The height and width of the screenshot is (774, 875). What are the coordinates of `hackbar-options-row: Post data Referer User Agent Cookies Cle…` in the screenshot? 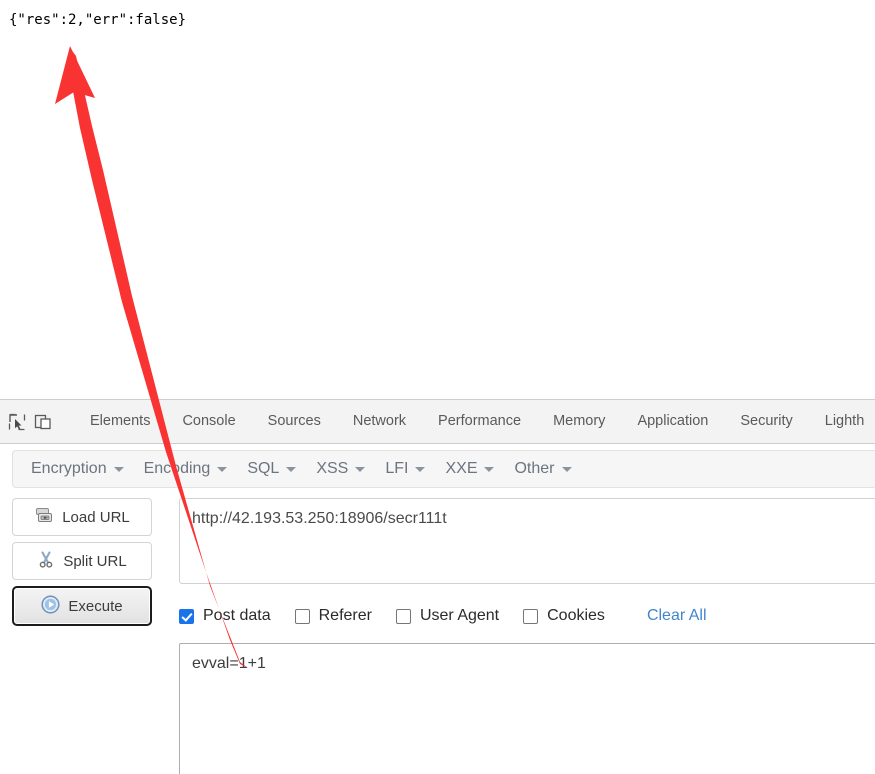 It's located at (527, 616).